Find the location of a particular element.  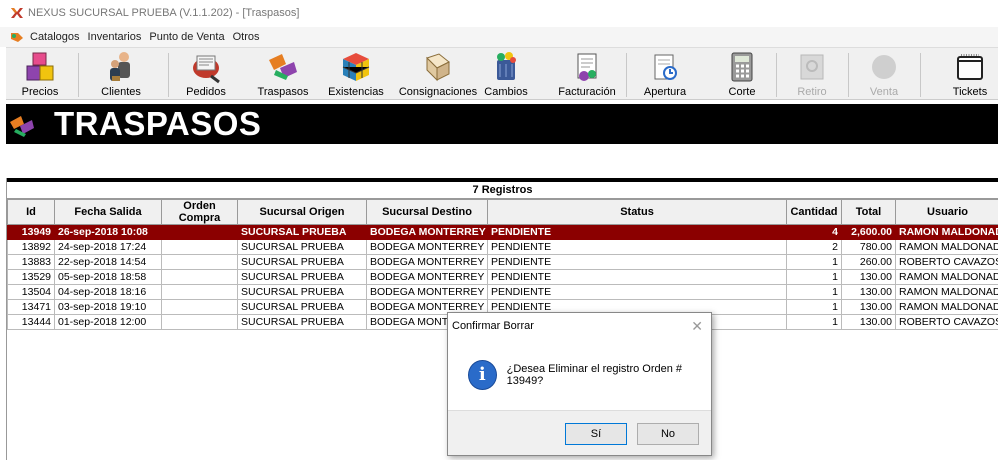

cell-fecha-salida: 22-sep-2018 14:54 is located at coordinates (108, 262).